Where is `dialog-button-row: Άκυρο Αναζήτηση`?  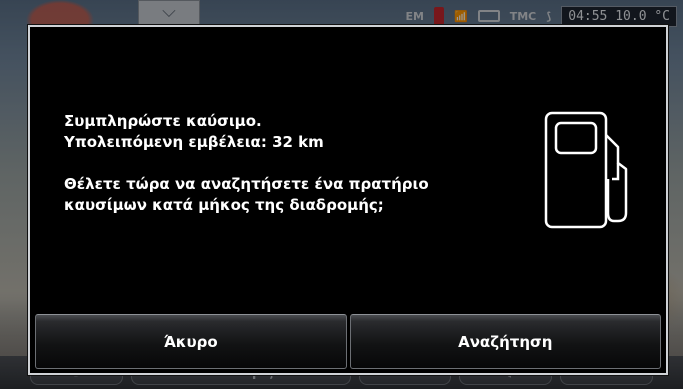 dialog-button-row: Άκυρο Αναζήτηση is located at coordinates (348, 341).